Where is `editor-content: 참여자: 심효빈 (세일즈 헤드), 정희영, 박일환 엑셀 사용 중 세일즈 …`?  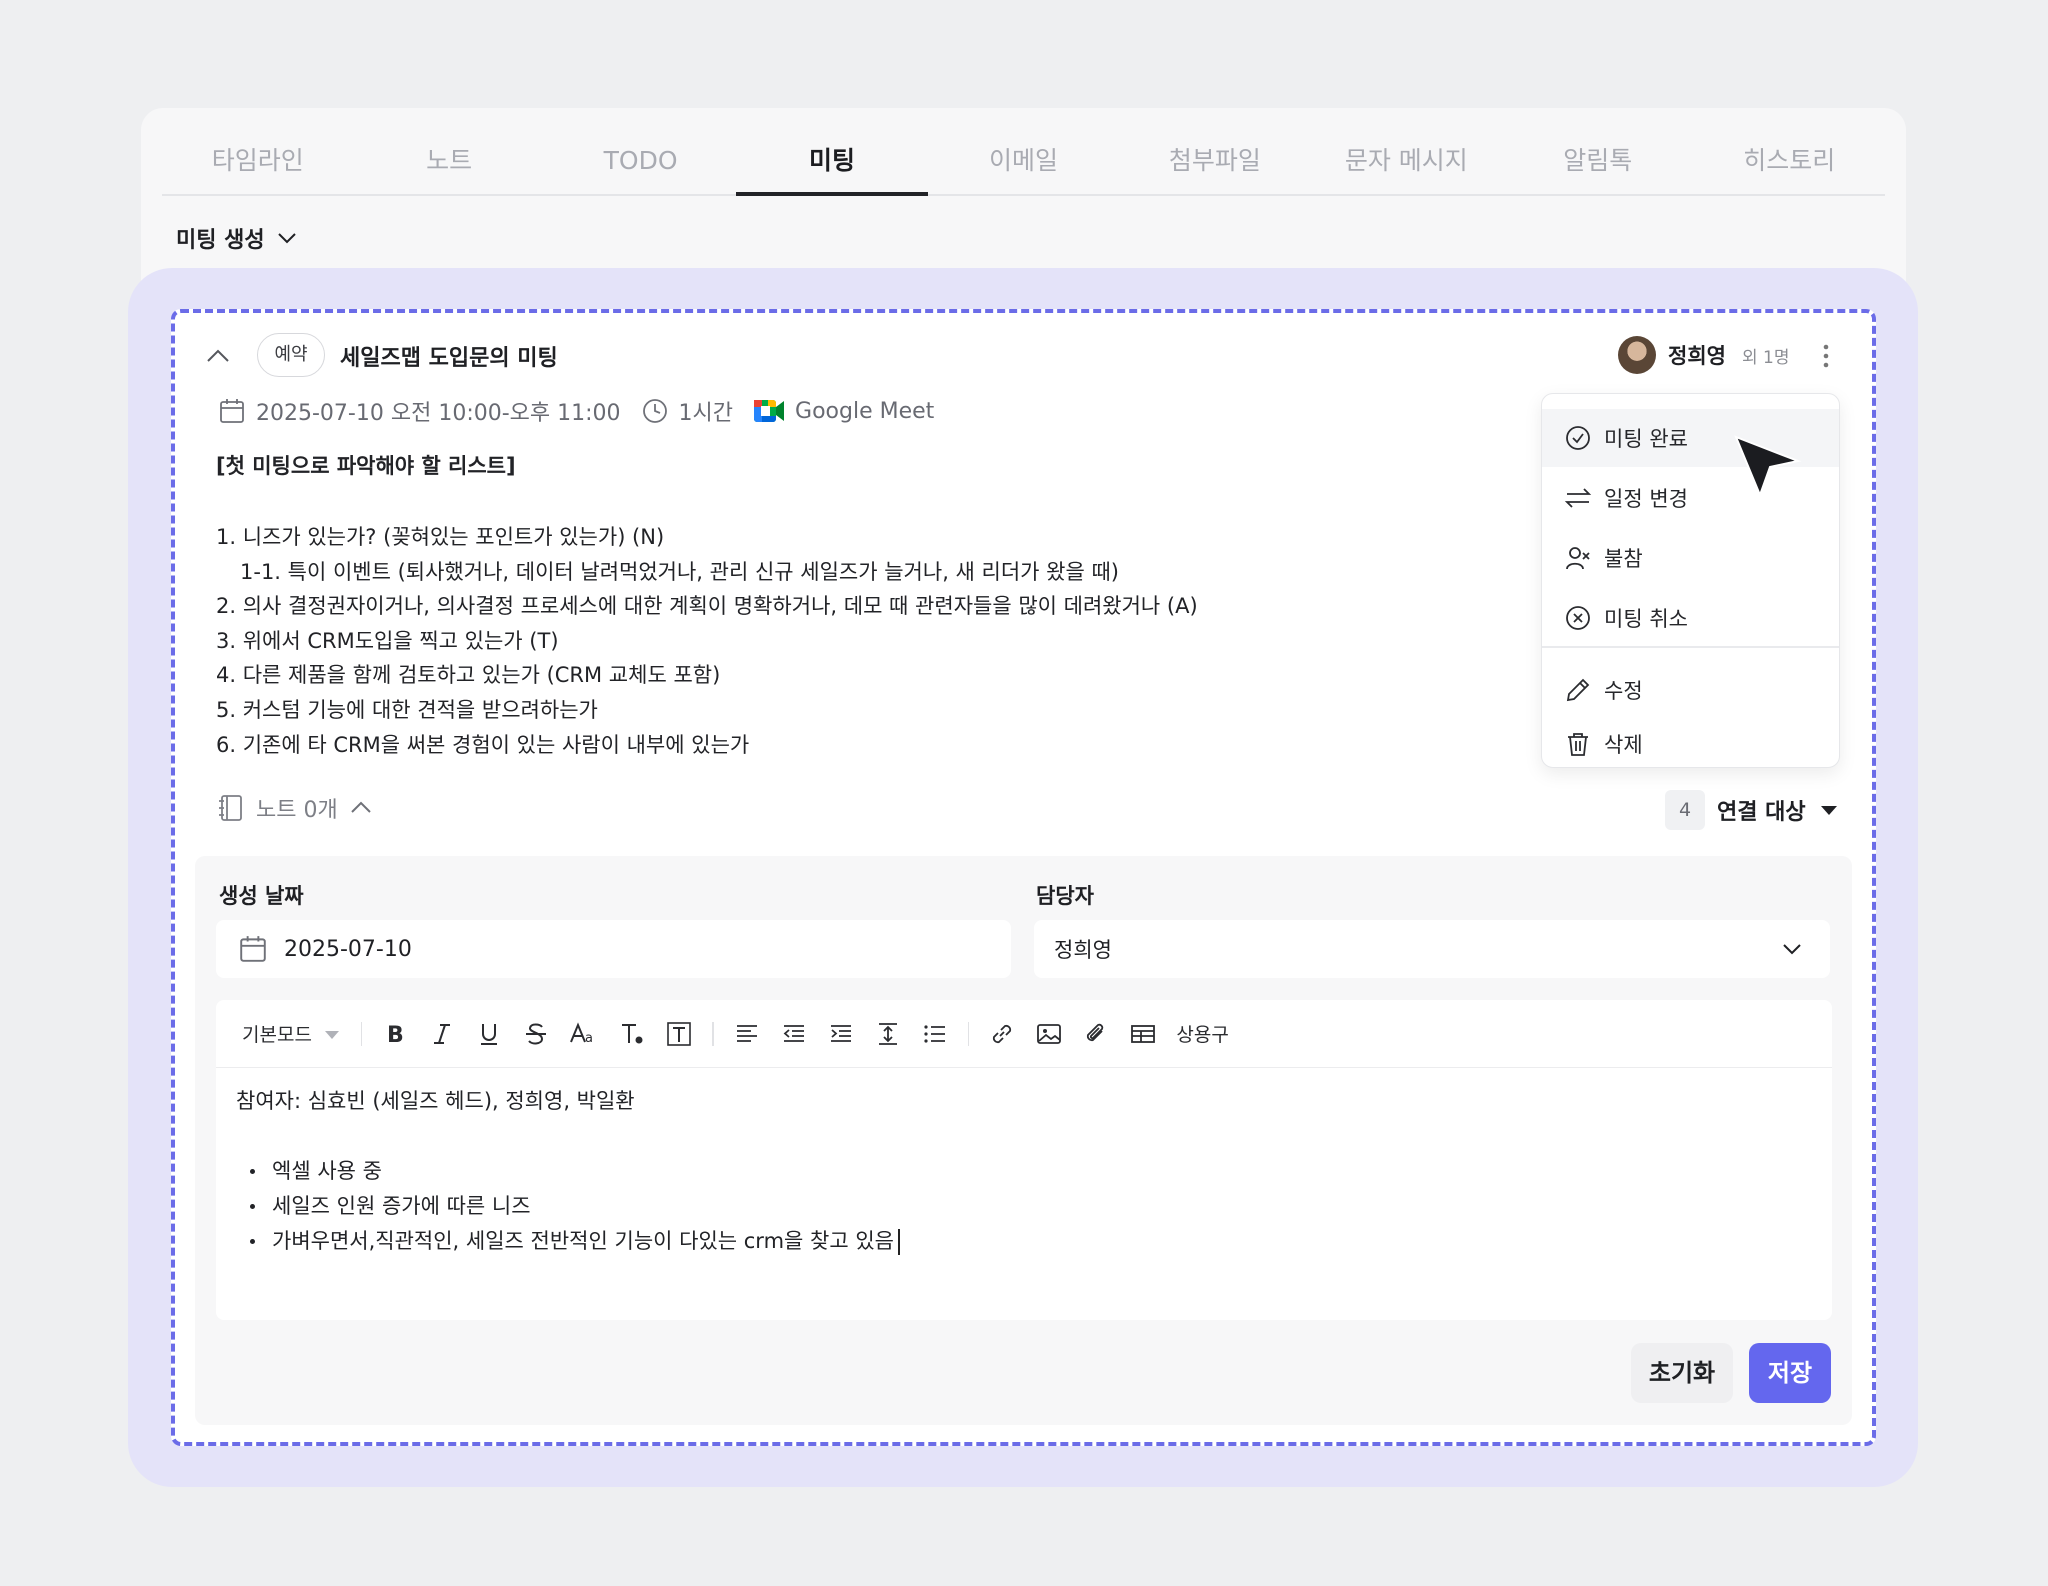 editor-content: 참여자: 심효빈 (세일즈 헤드), 정희영, 박일환 엑셀 사용 중 세일즈 … is located at coordinates (568, 1171).